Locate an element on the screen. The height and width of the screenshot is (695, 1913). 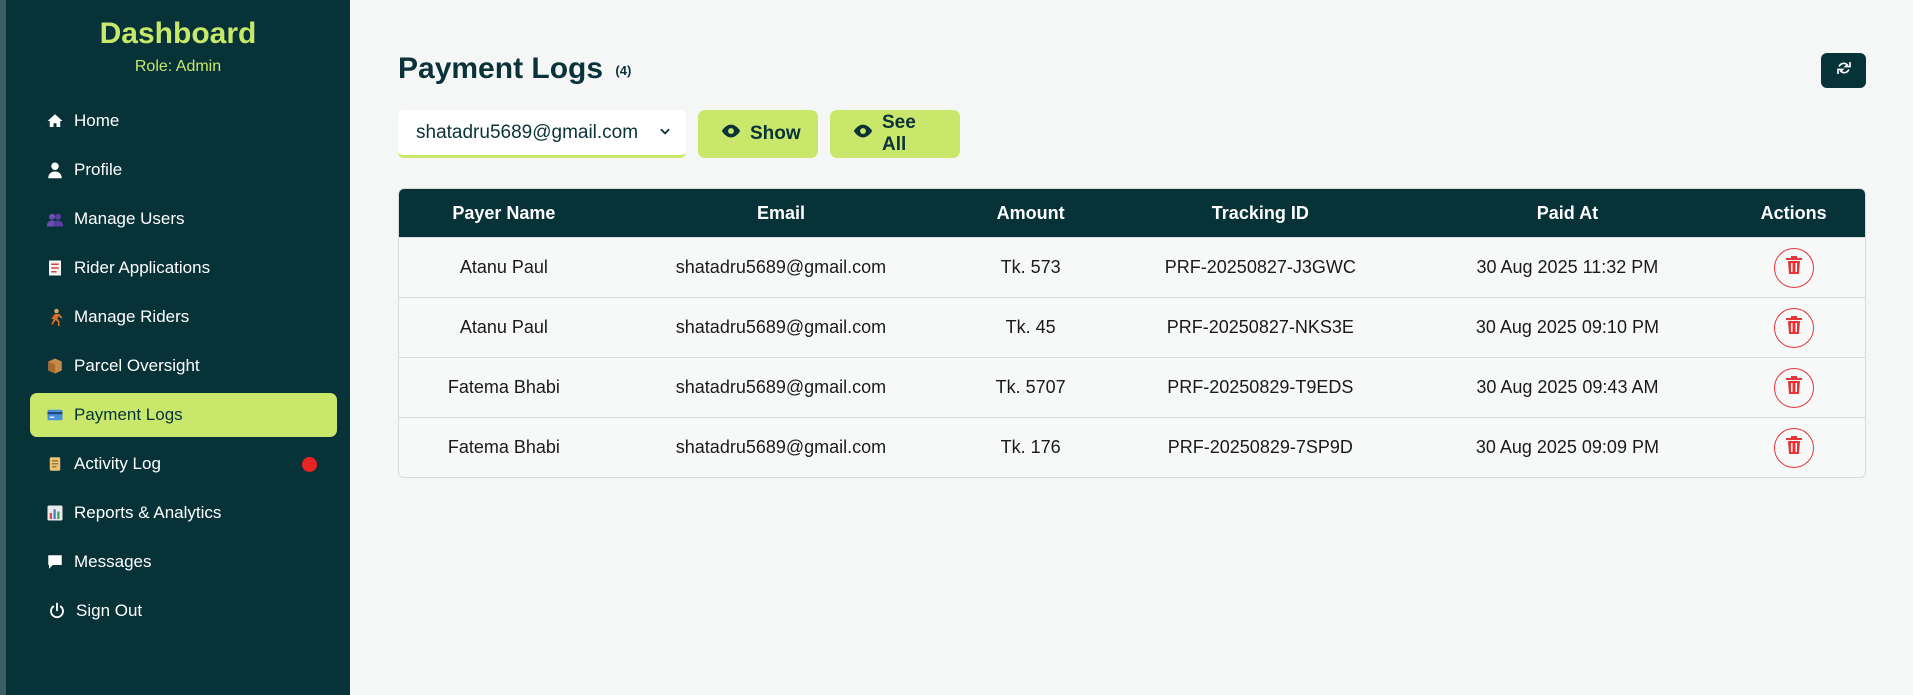
page-title: Payment Logs (4) is located at coordinates (514, 69).